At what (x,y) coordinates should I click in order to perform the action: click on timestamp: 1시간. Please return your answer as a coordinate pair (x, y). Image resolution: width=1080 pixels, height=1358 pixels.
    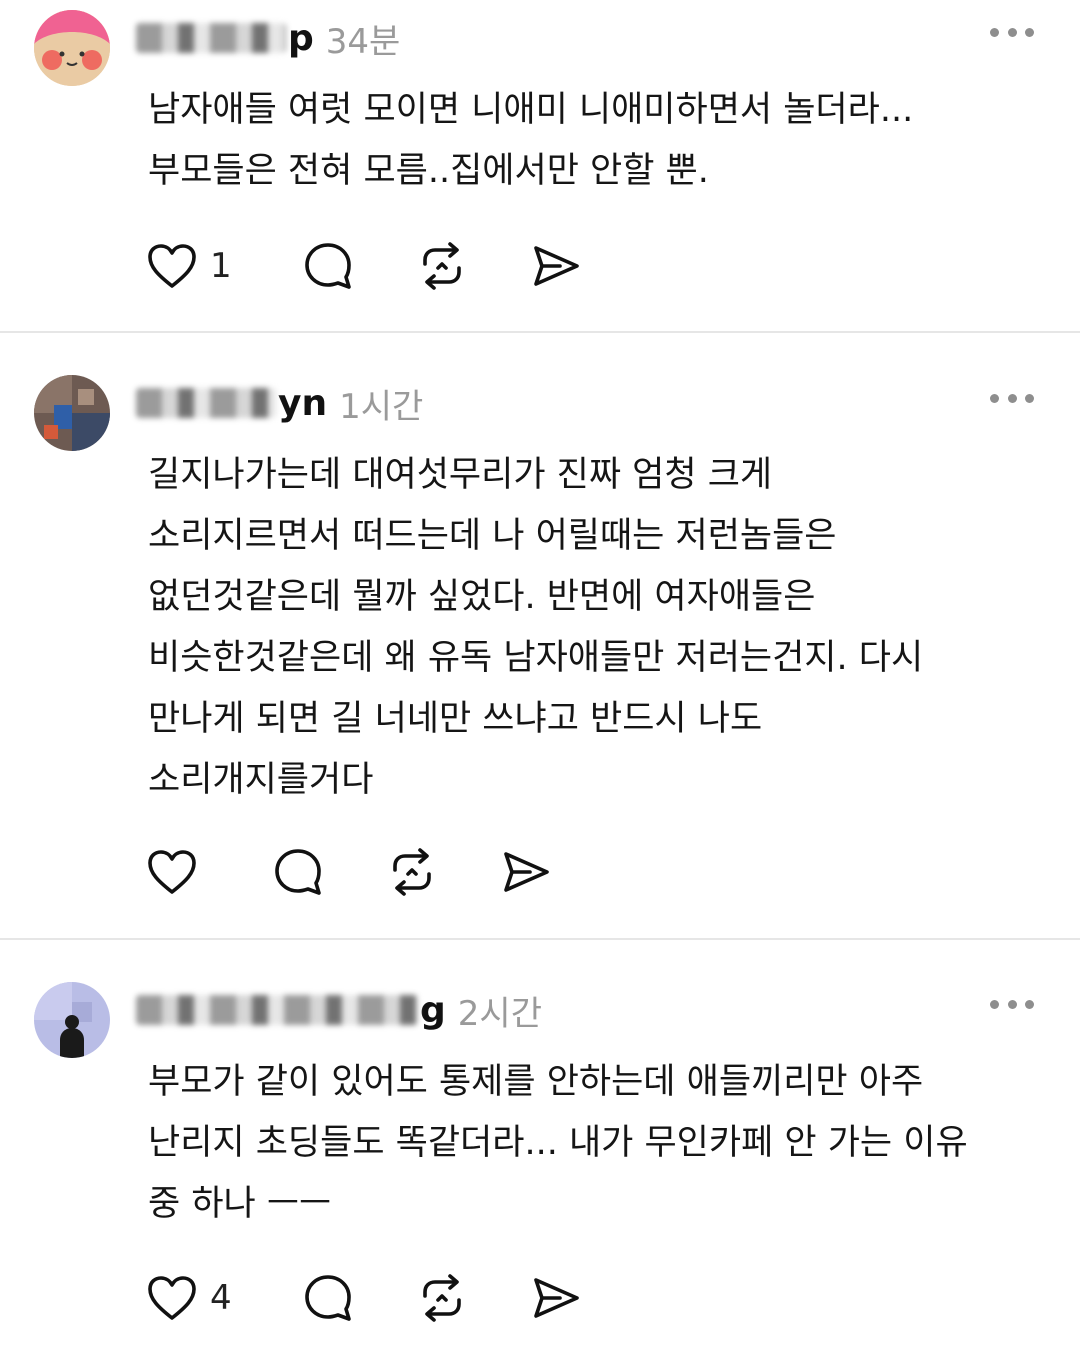
    Looking at the image, I should click on (381, 406).